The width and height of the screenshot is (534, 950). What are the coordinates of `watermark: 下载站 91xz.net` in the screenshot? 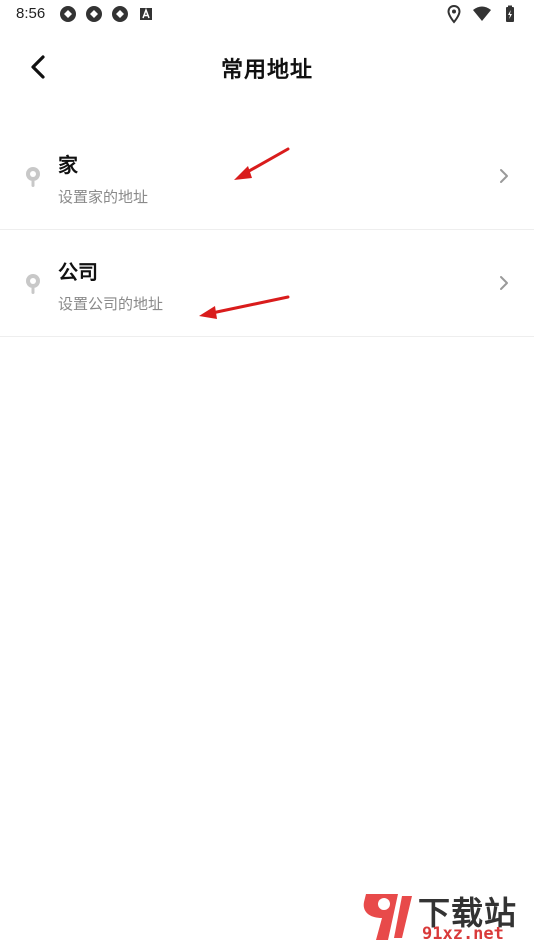 It's located at (443, 916).